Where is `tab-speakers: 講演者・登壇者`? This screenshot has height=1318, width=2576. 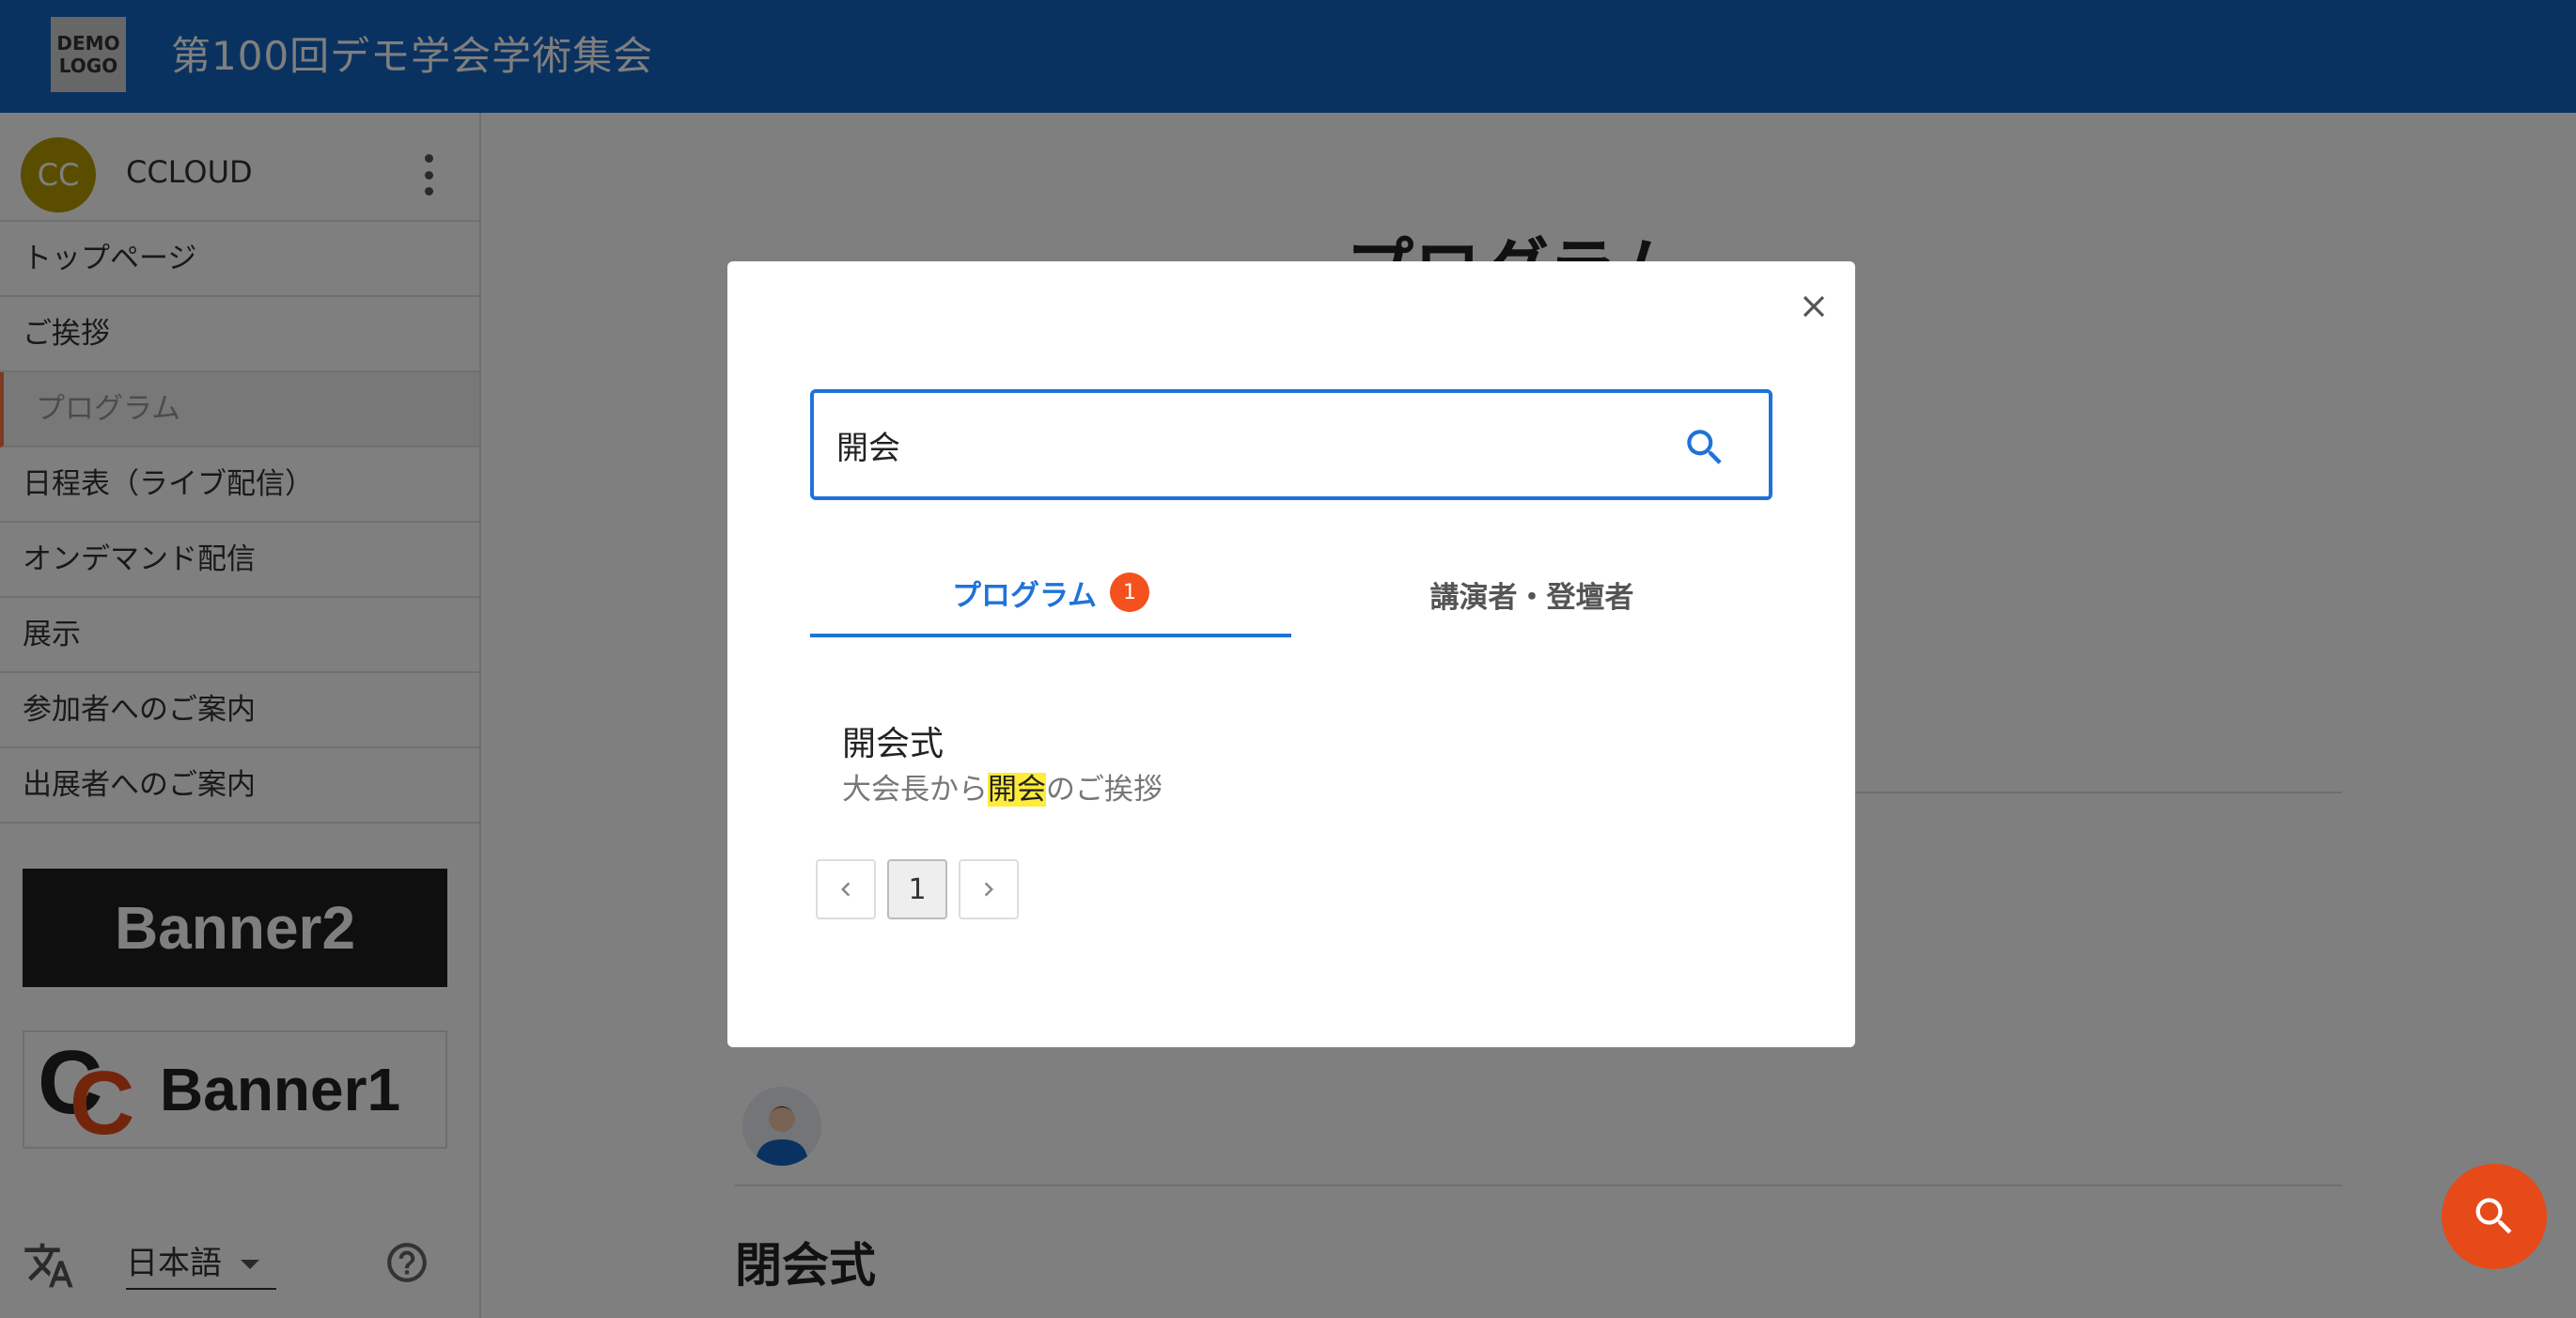 tab-speakers: 講演者・登壇者 is located at coordinates (1531, 594).